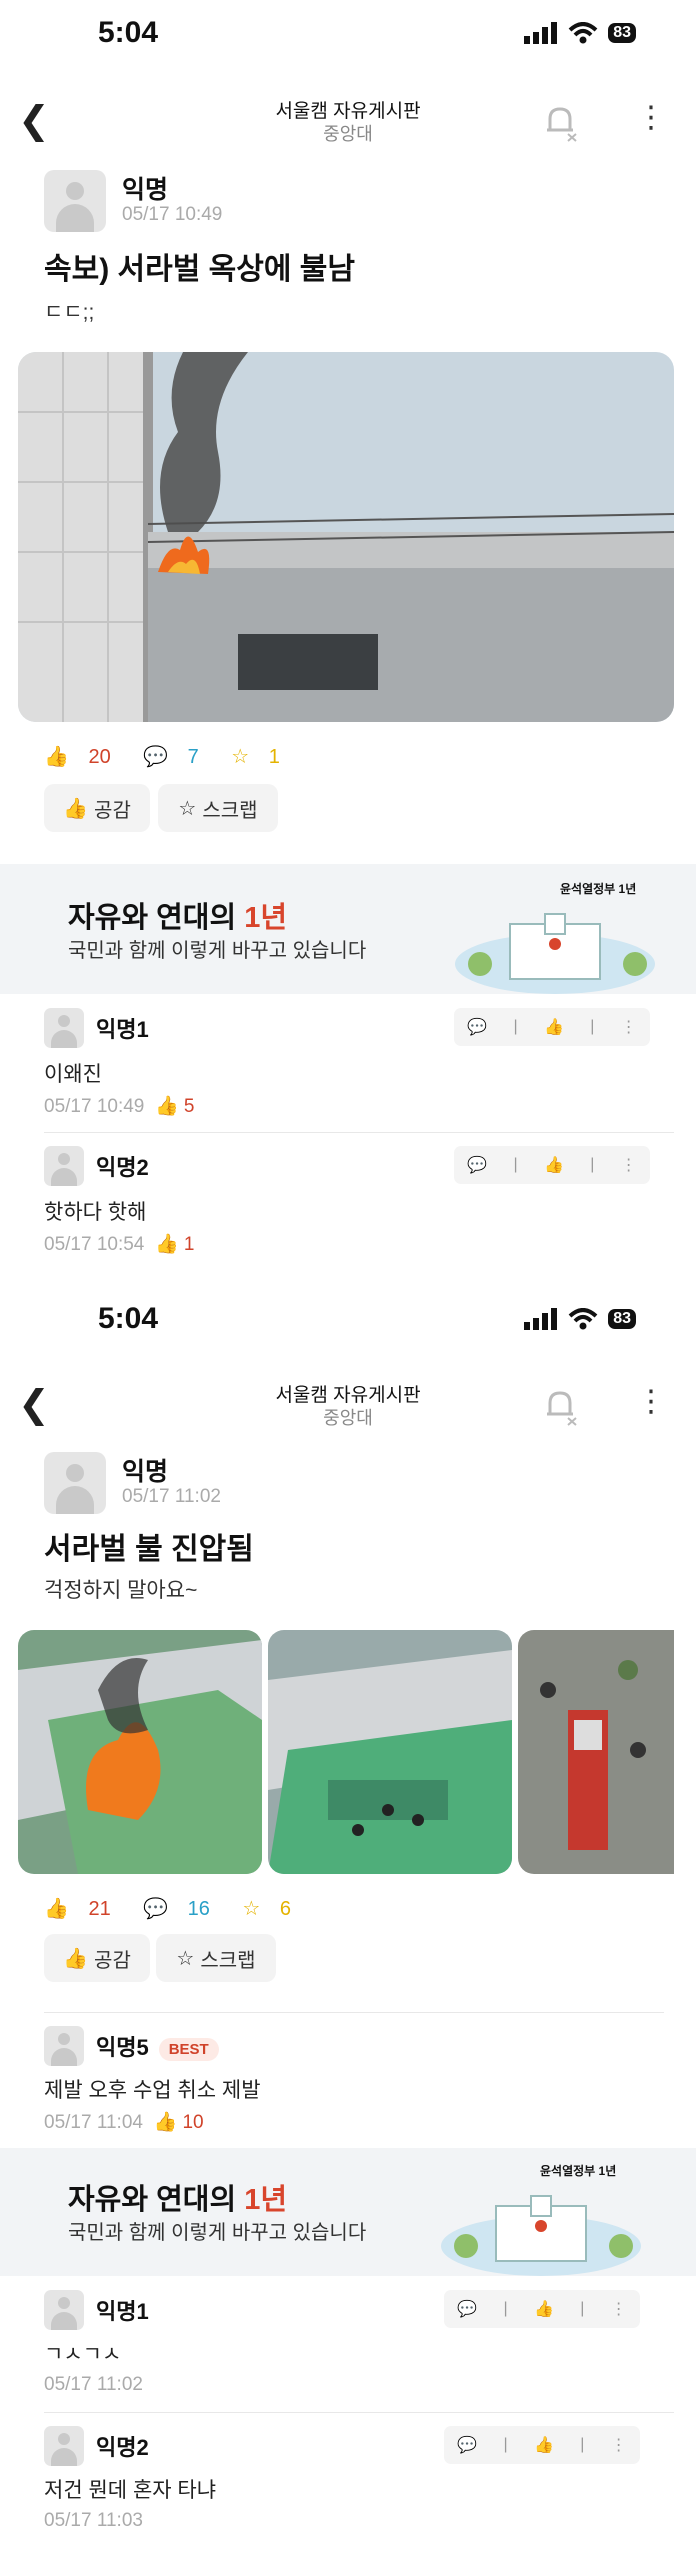 The height and width of the screenshot is (2551, 696). What do you see at coordinates (130, 2490) in the screenshot?
I see `comment-text: 저건 뭔데 혼자 타냐` at bounding box center [130, 2490].